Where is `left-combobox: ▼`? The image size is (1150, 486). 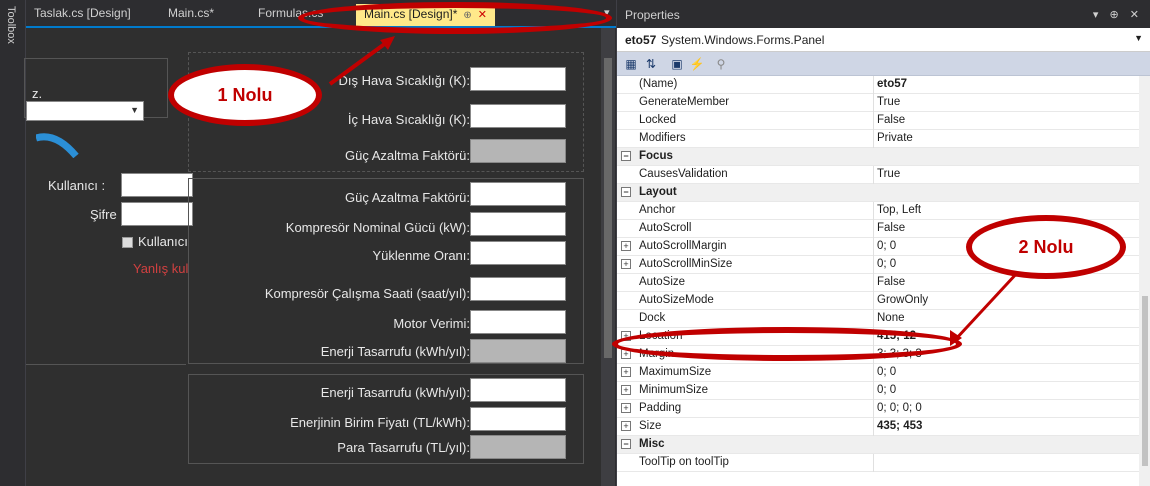 left-combobox: ▼ is located at coordinates (85, 111).